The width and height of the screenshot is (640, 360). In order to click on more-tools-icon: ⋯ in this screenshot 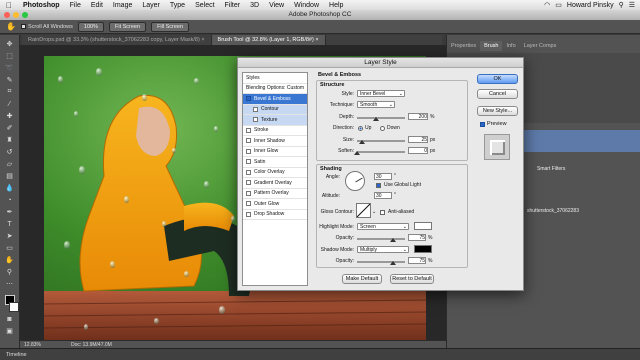, I will do `click(10, 284)`.